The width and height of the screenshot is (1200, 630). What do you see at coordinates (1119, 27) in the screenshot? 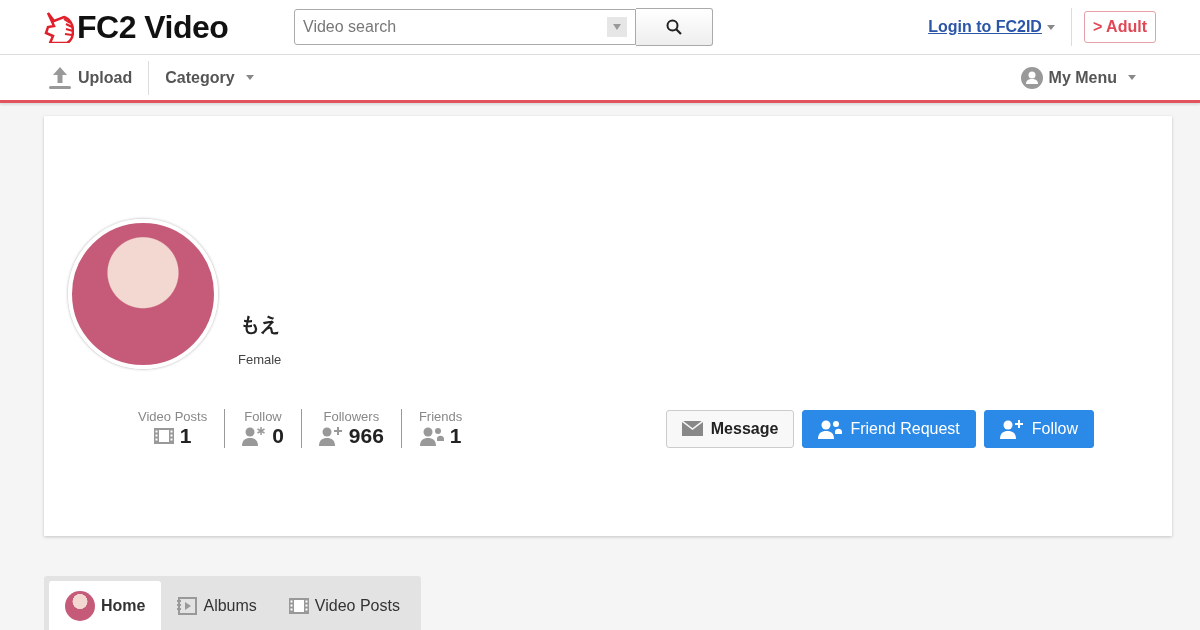
I see `adult-button: > Adult` at bounding box center [1119, 27].